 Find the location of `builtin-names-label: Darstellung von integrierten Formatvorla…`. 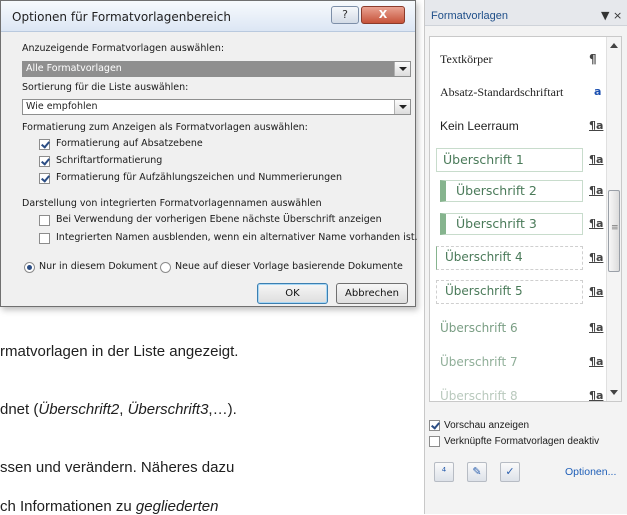

builtin-names-label: Darstellung von integrierten Formatvorla… is located at coordinates (172, 203).